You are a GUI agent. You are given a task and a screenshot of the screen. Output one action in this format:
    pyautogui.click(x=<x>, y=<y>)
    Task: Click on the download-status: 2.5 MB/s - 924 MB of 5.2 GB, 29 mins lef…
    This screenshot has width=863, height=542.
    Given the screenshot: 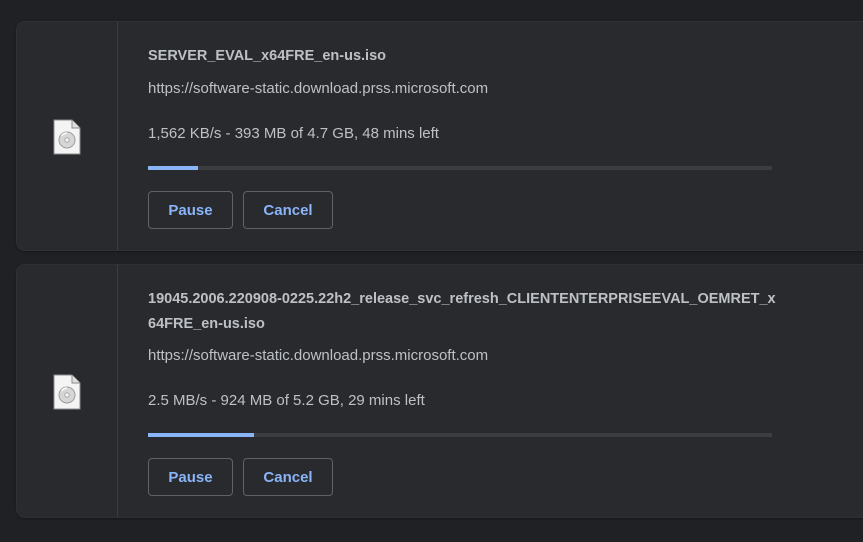 What is the action you would take?
    pyautogui.click(x=286, y=400)
    